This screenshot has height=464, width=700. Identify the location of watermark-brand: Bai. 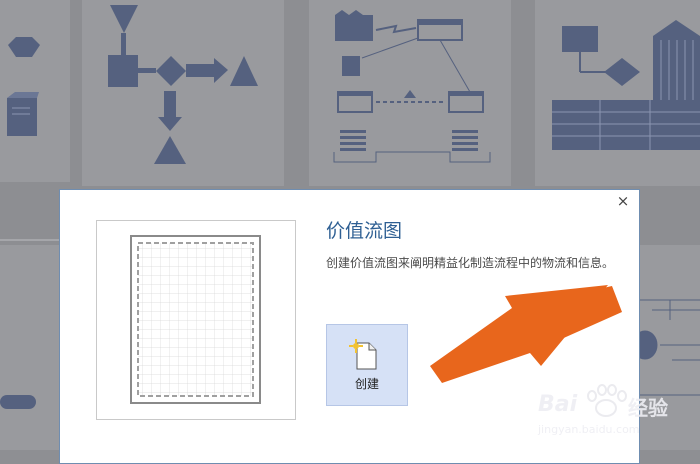
(558, 404).